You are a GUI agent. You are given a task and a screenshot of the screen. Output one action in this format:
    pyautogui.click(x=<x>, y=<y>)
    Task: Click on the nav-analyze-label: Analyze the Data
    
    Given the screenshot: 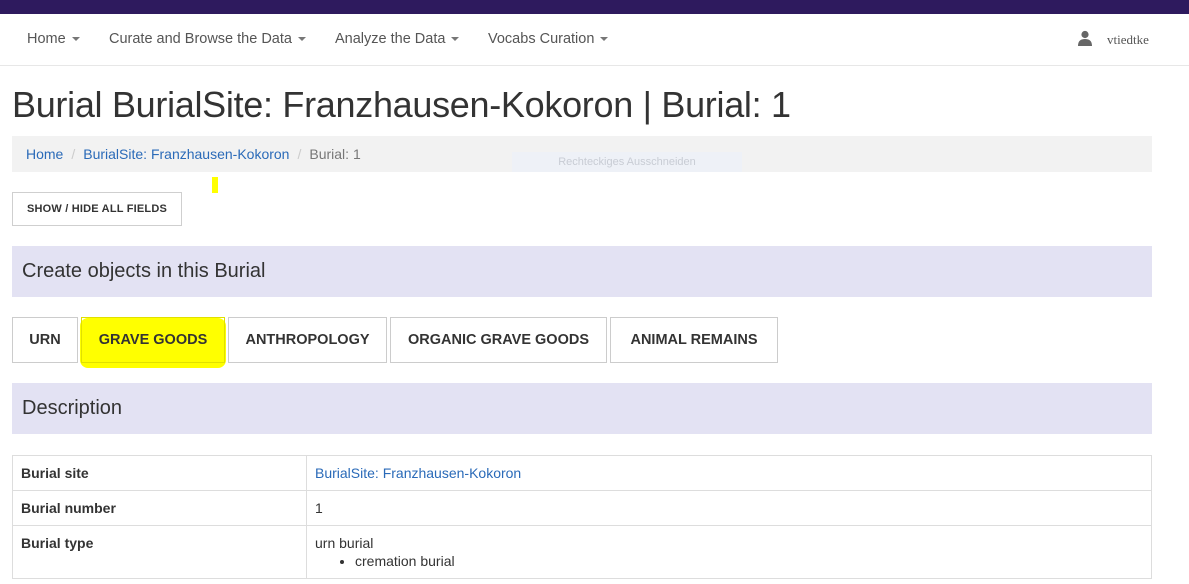 What is the action you would take?
    pyautogui.click(x=390, y=39)
    